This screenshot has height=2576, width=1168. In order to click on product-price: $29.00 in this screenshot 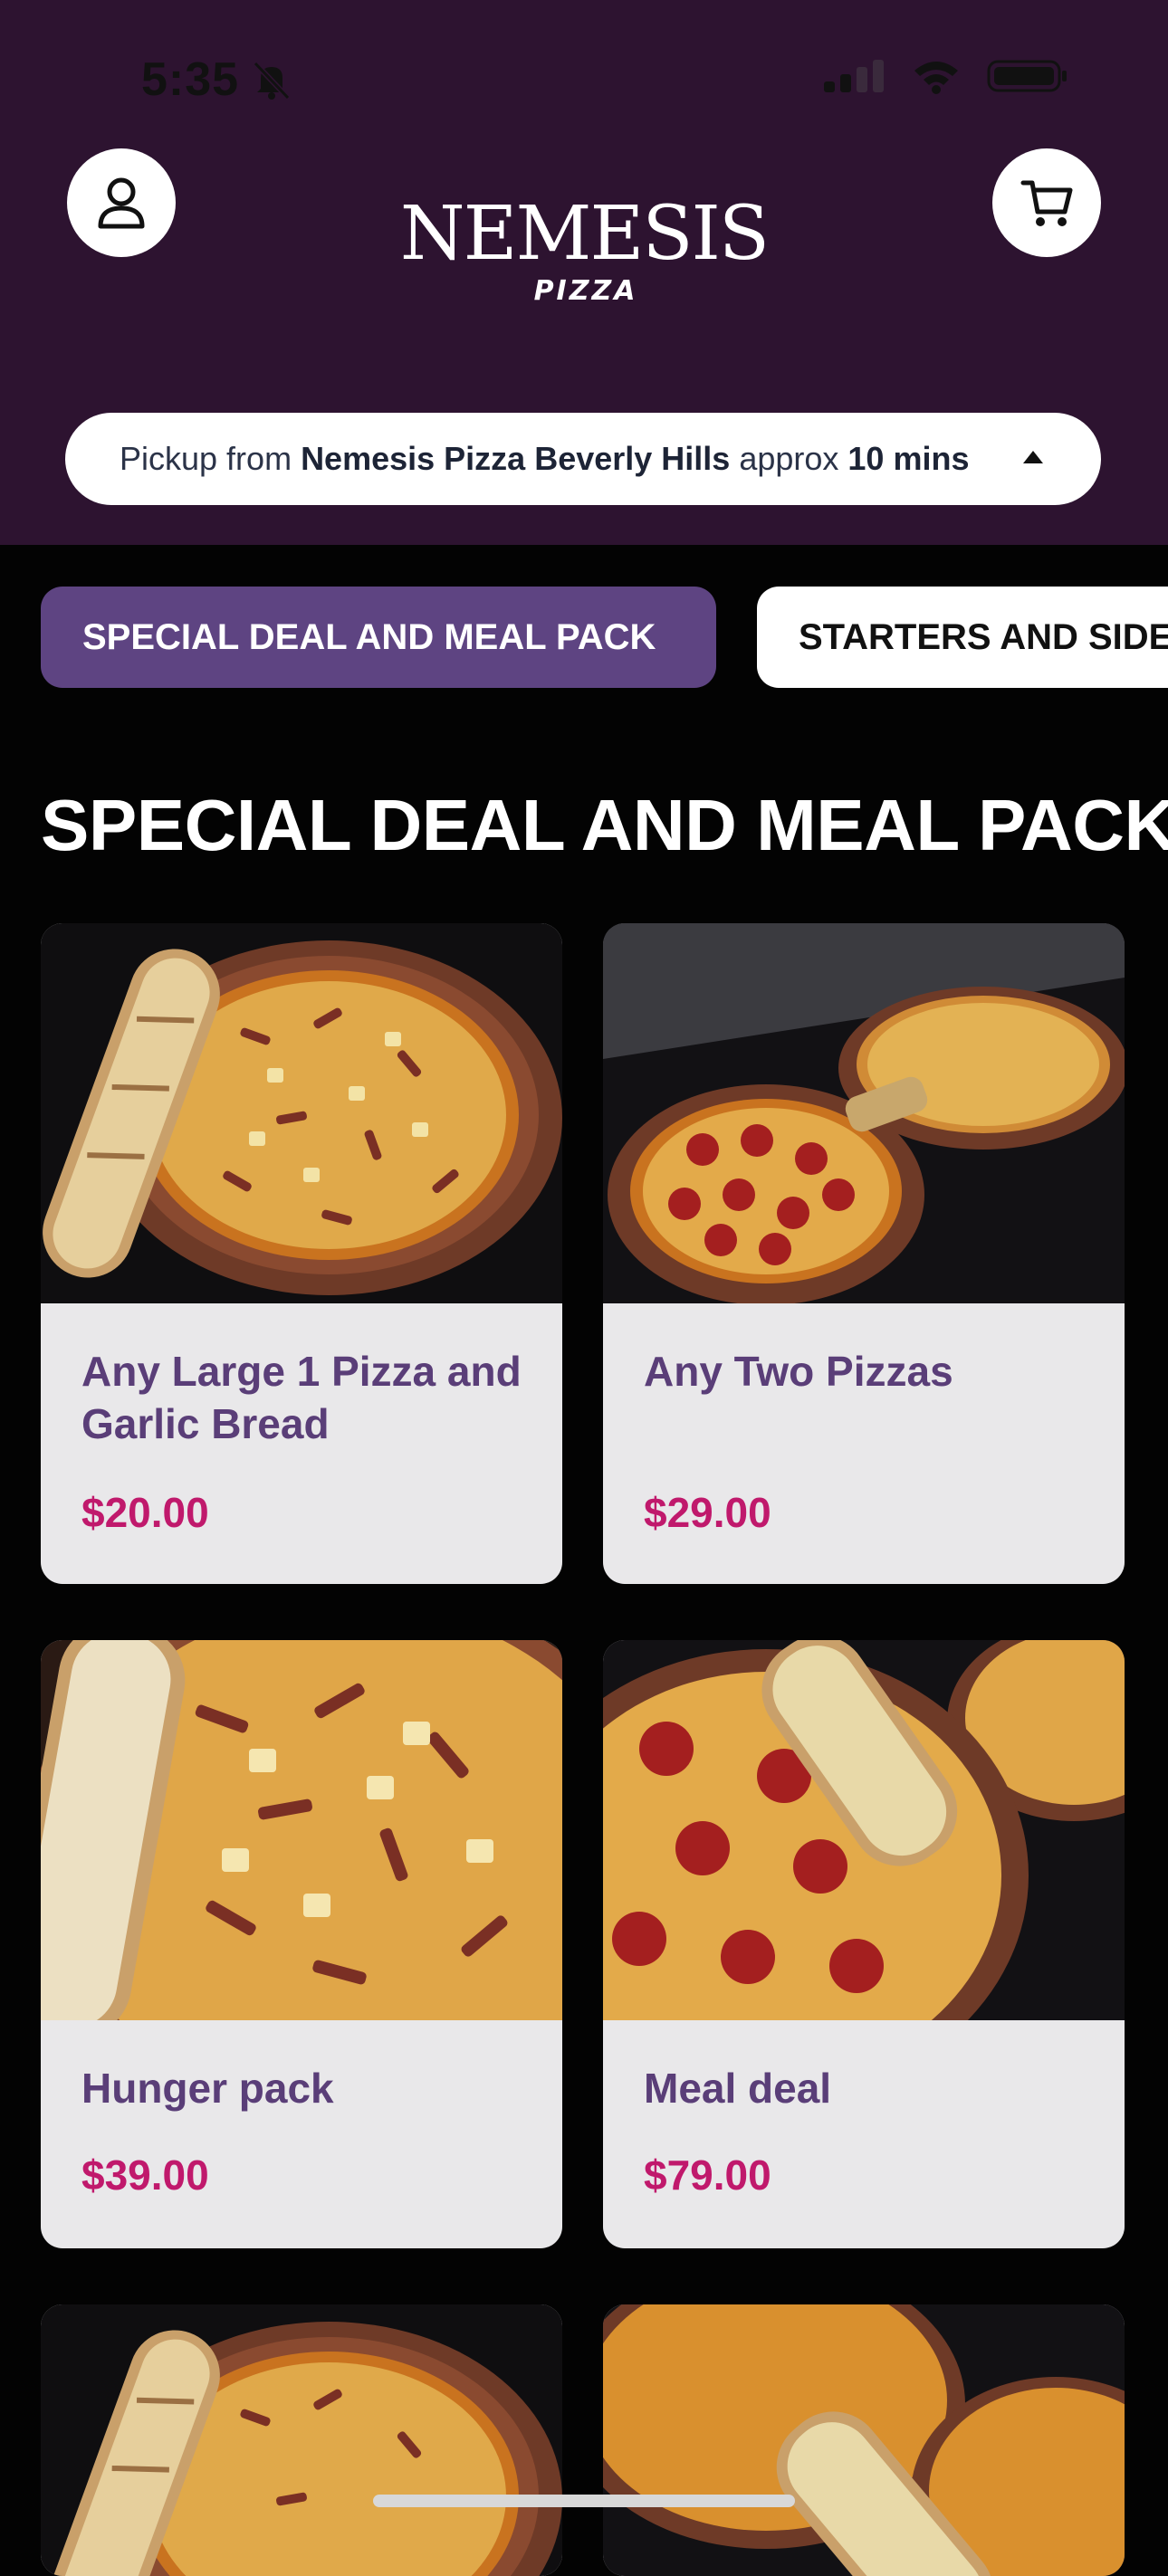, I will do `click(707, 1512)`.